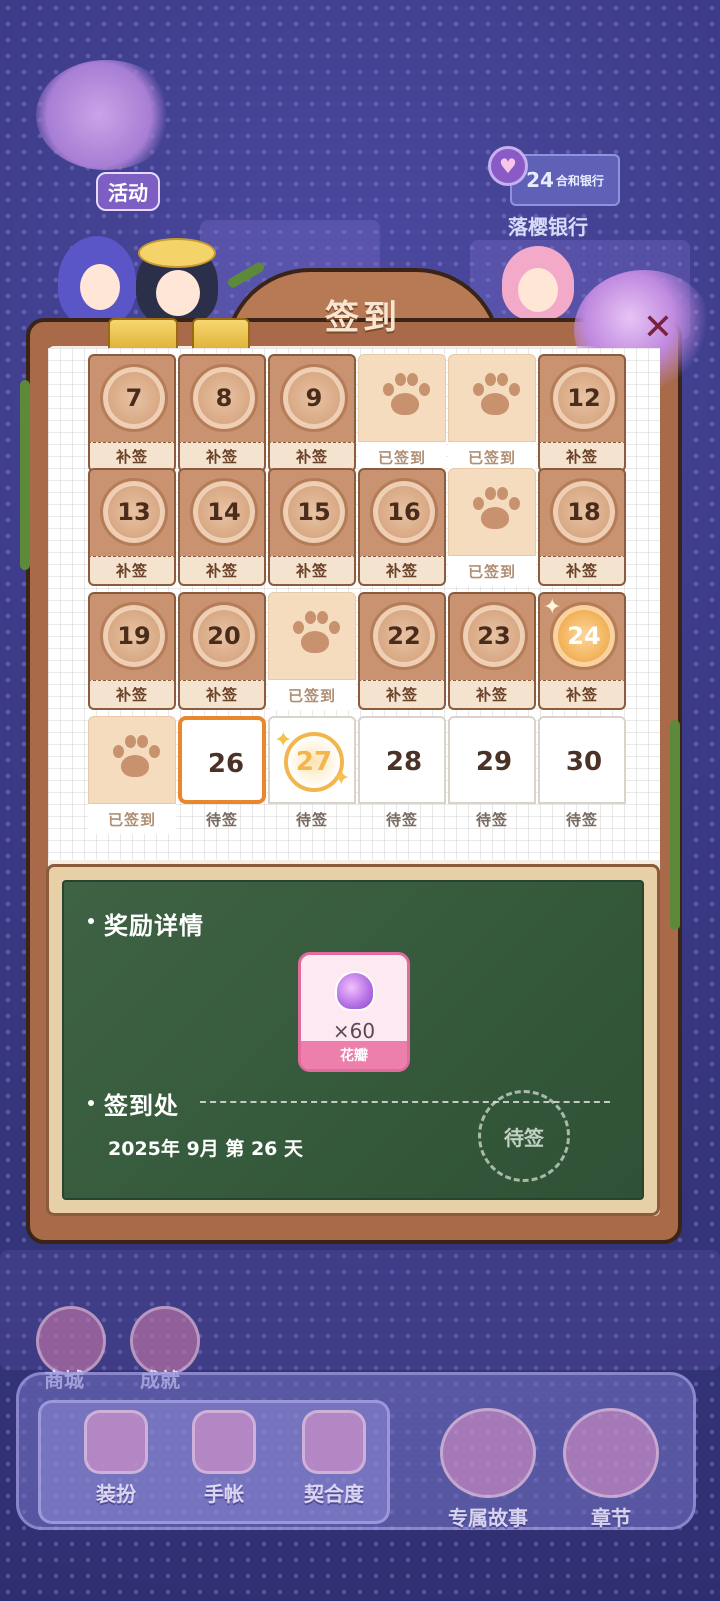  I want to click on calendar-day-23: 23 补签, so click(492, 651).